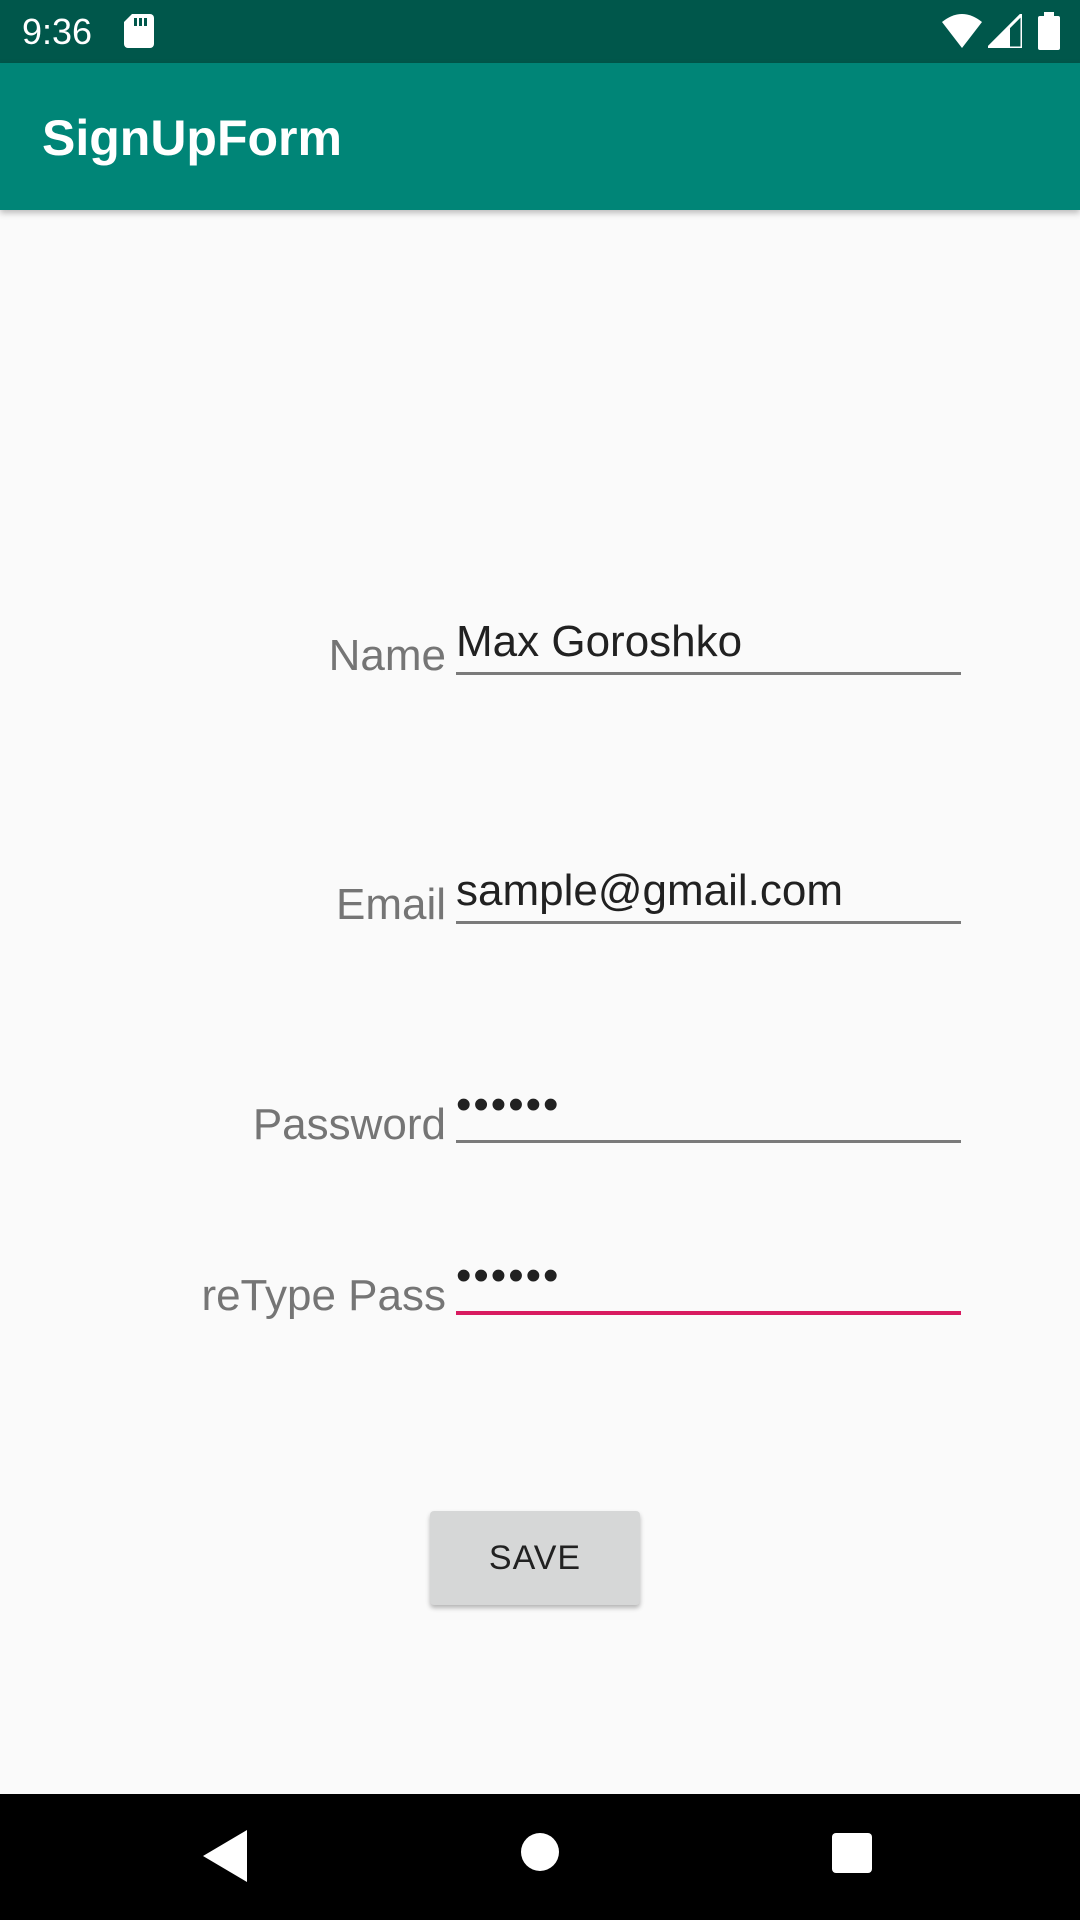  I want to click on name-input: Max Goroshko, so click(708, 644).